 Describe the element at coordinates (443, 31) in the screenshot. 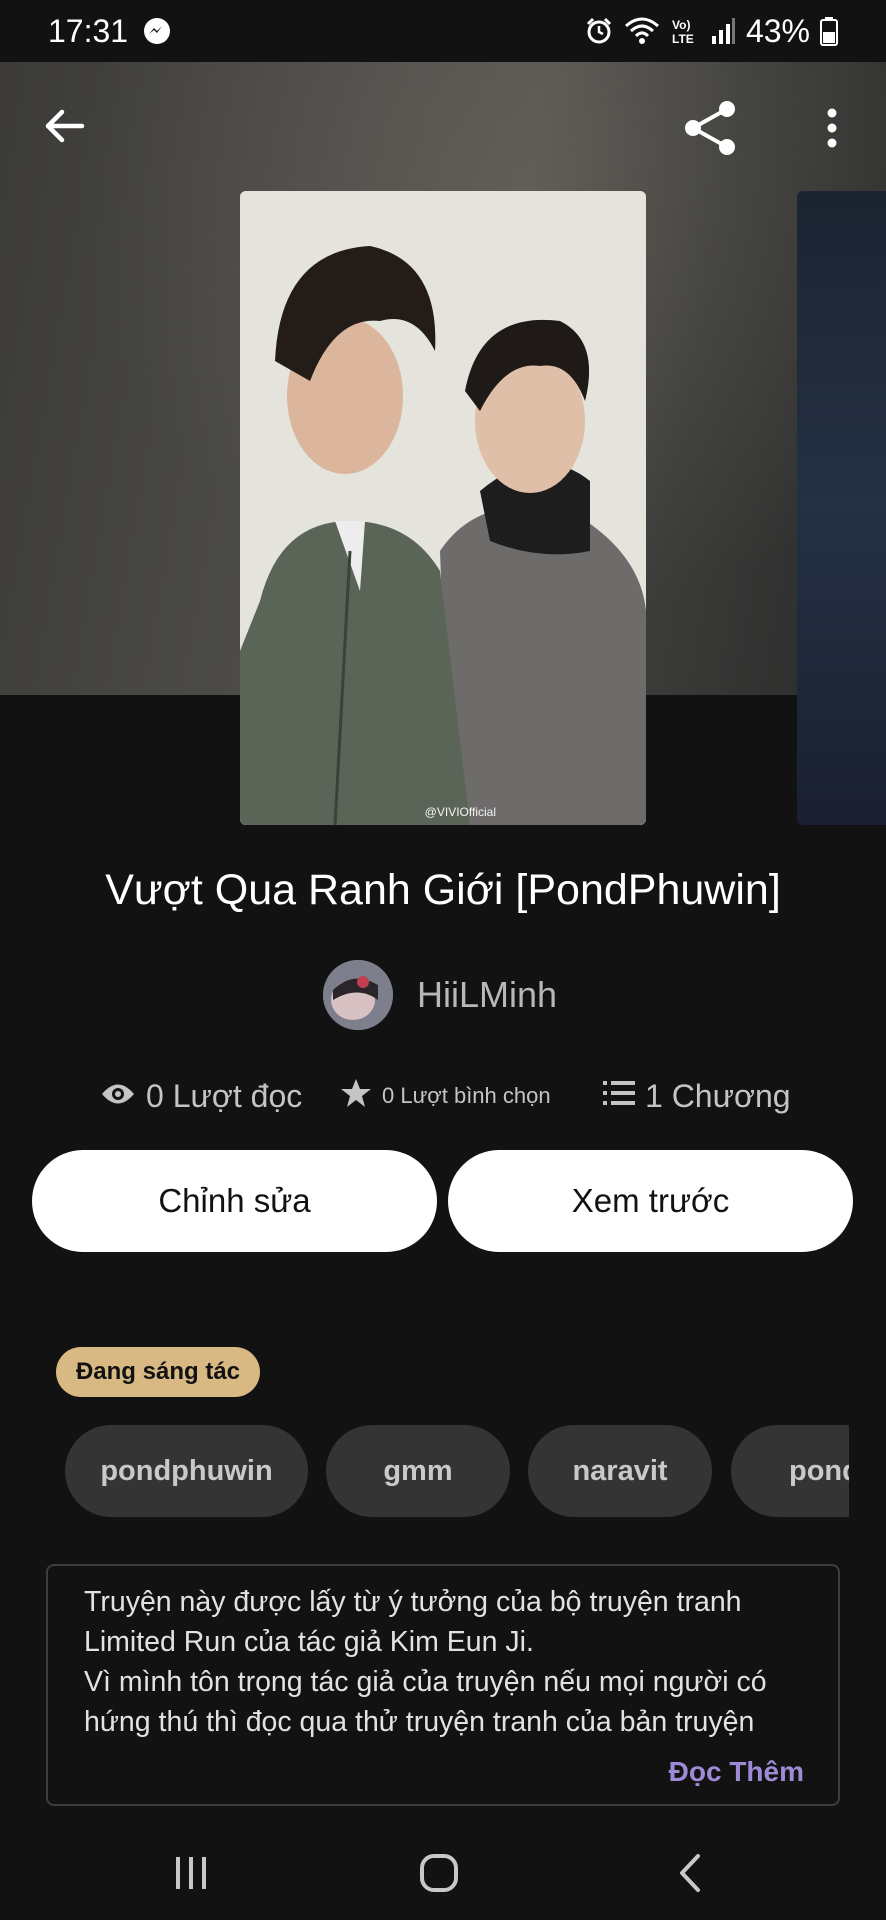

I see `status-bar: 17:31 Vo) LTE 43%` at that location.